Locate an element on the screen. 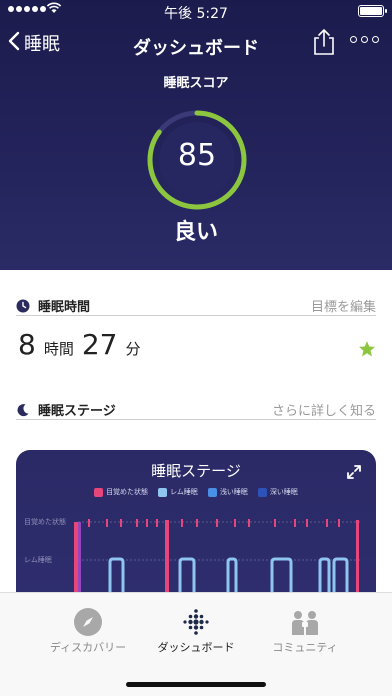 This screenshot has height=696, width=392. chart-legend: 目覚めた状態 レム睡眠 浅い睡眠 深い睡眠 is located at coordinates (196, 492).